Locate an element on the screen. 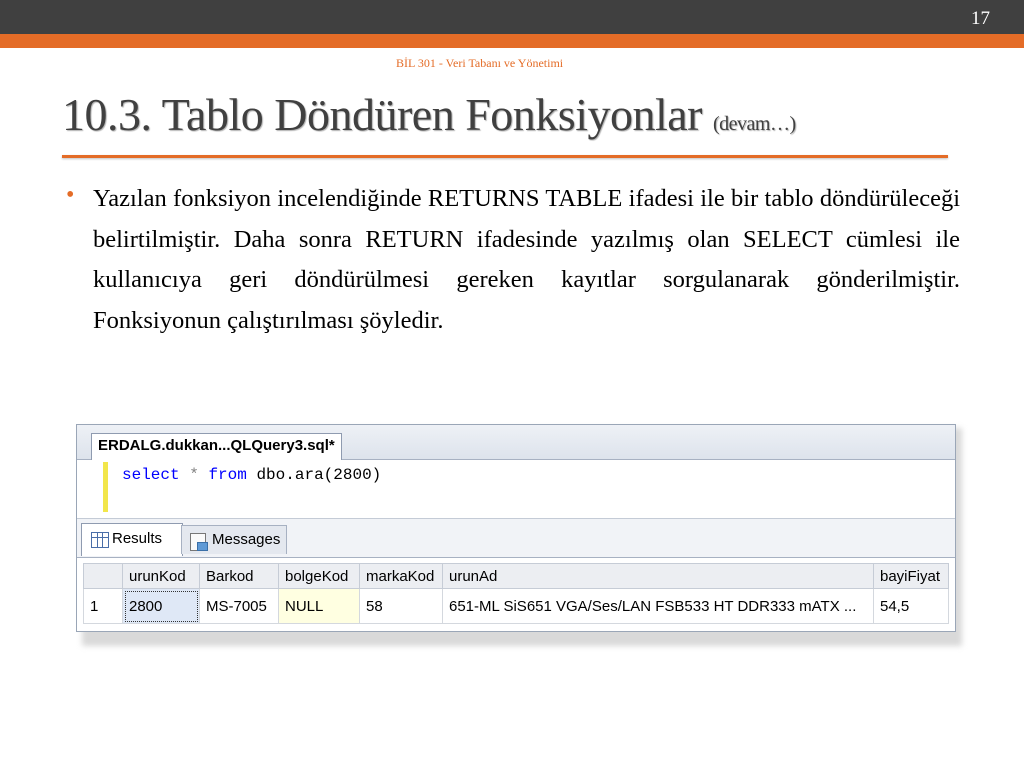 This screenshot has width=1024, height=768. grid-cell-markakod: 58 is located at coordinates (401, 606).